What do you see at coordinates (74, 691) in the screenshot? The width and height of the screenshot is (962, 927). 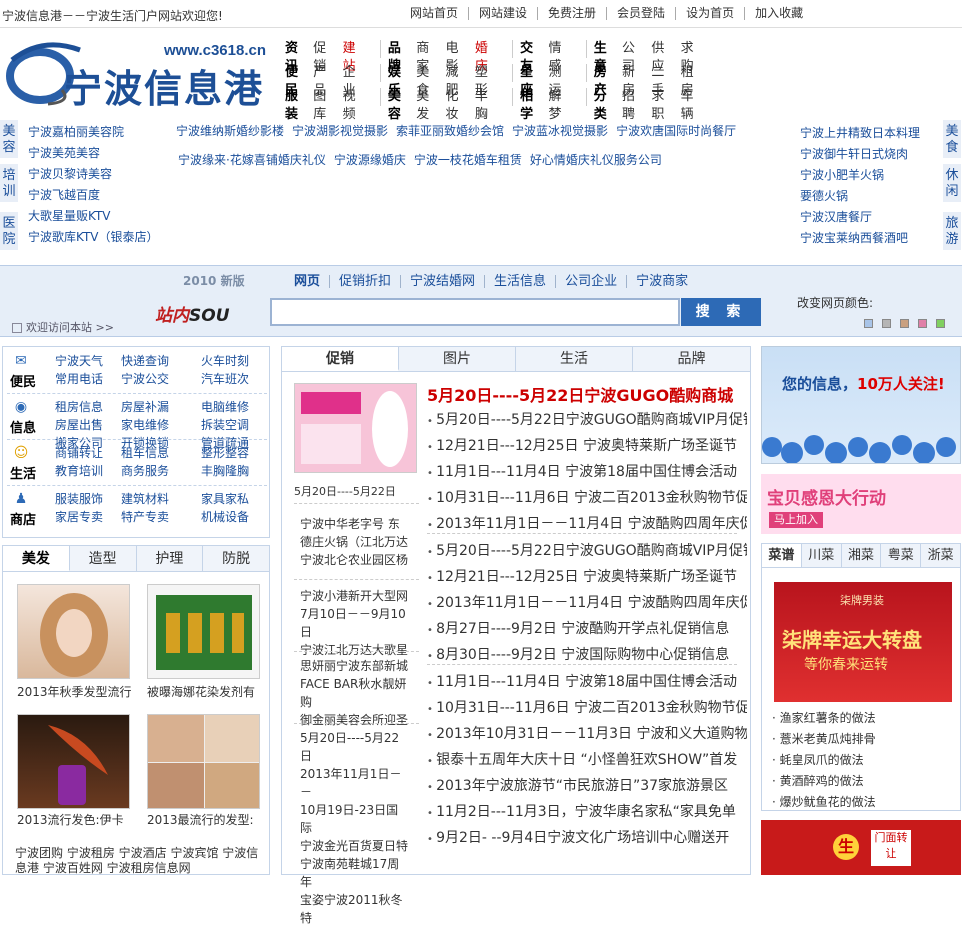 I see `hair-caption-1: 2013年秋季发型流行` at bounding box center [74, 691].